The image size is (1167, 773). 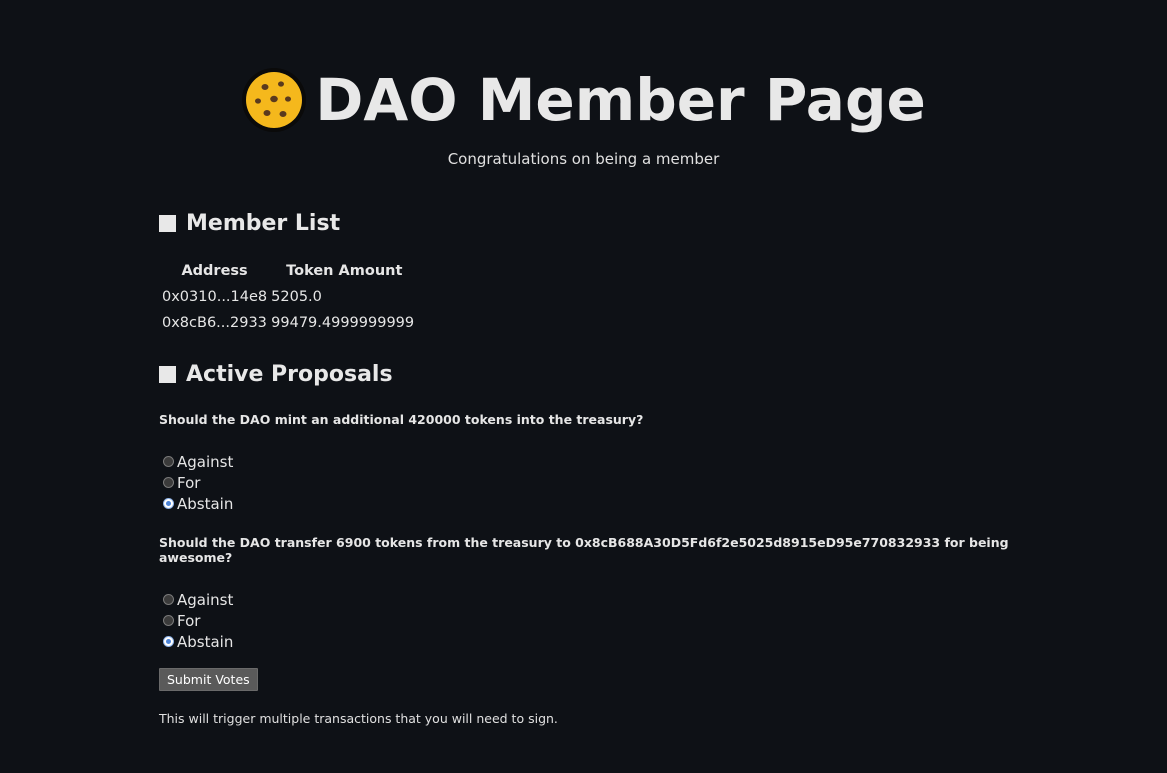 What do you see at coordinates (620, 100) in the screenshot?
I see `page-title: DAO Member Page` at bounding box center [620, 100].